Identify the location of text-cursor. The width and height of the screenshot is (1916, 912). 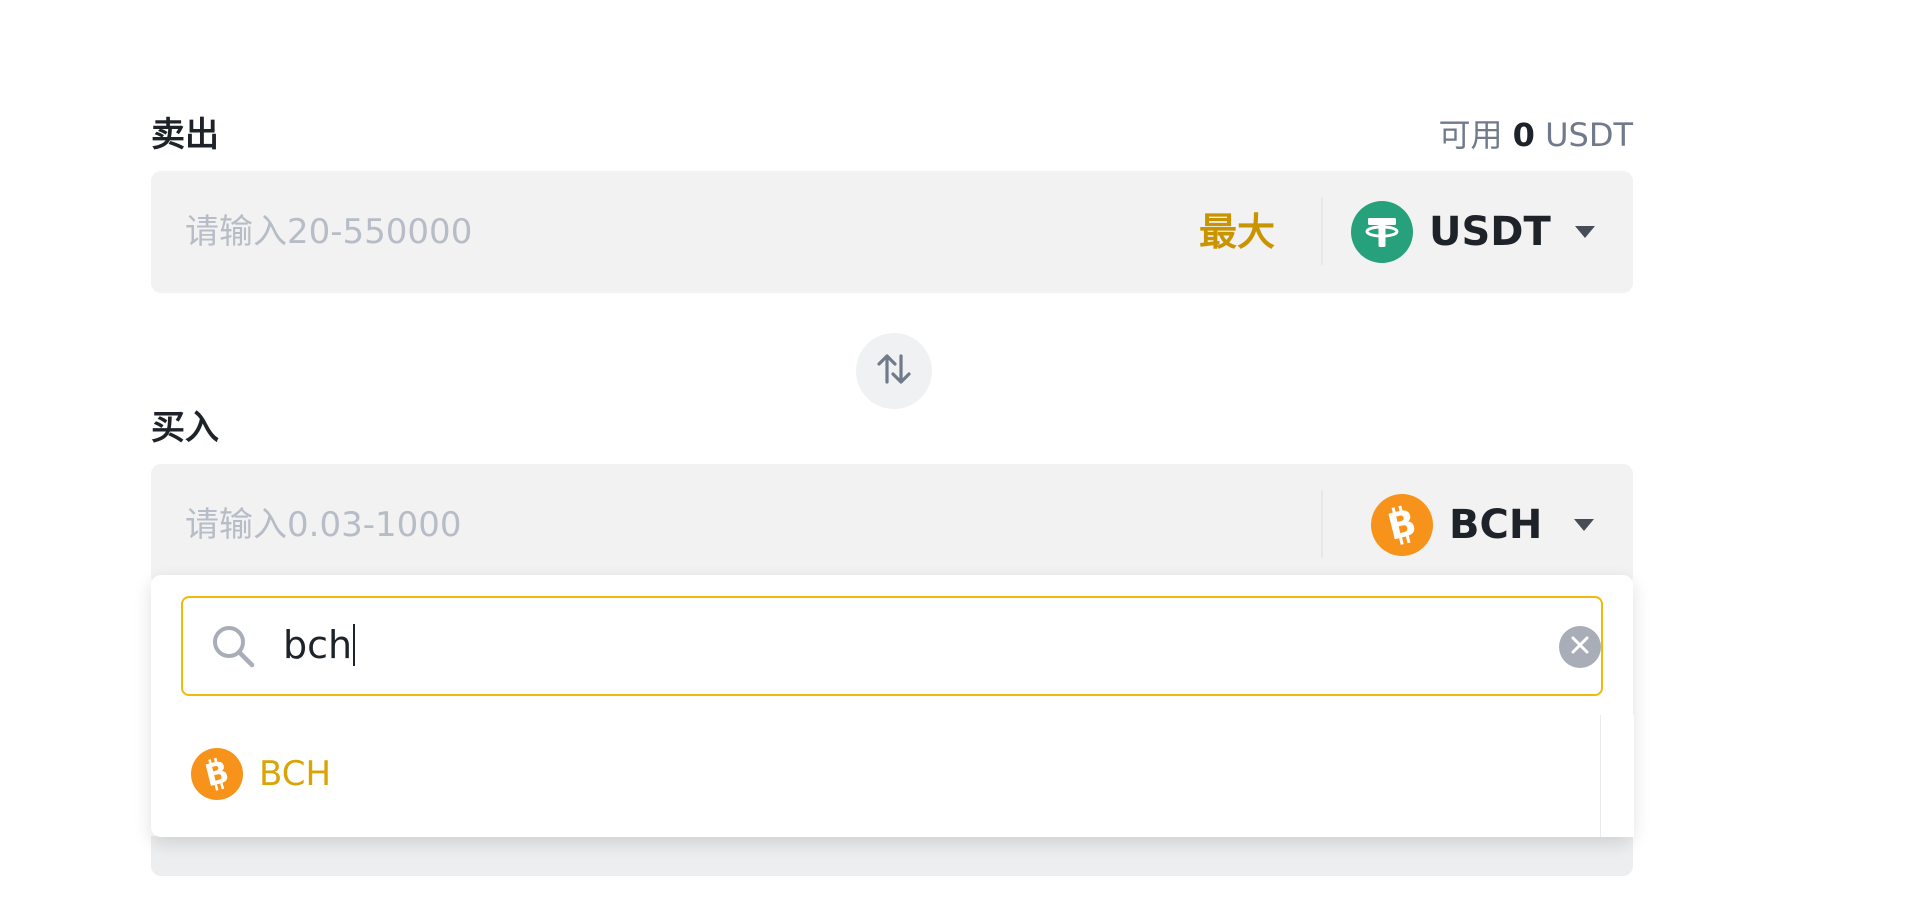
(354, 645).